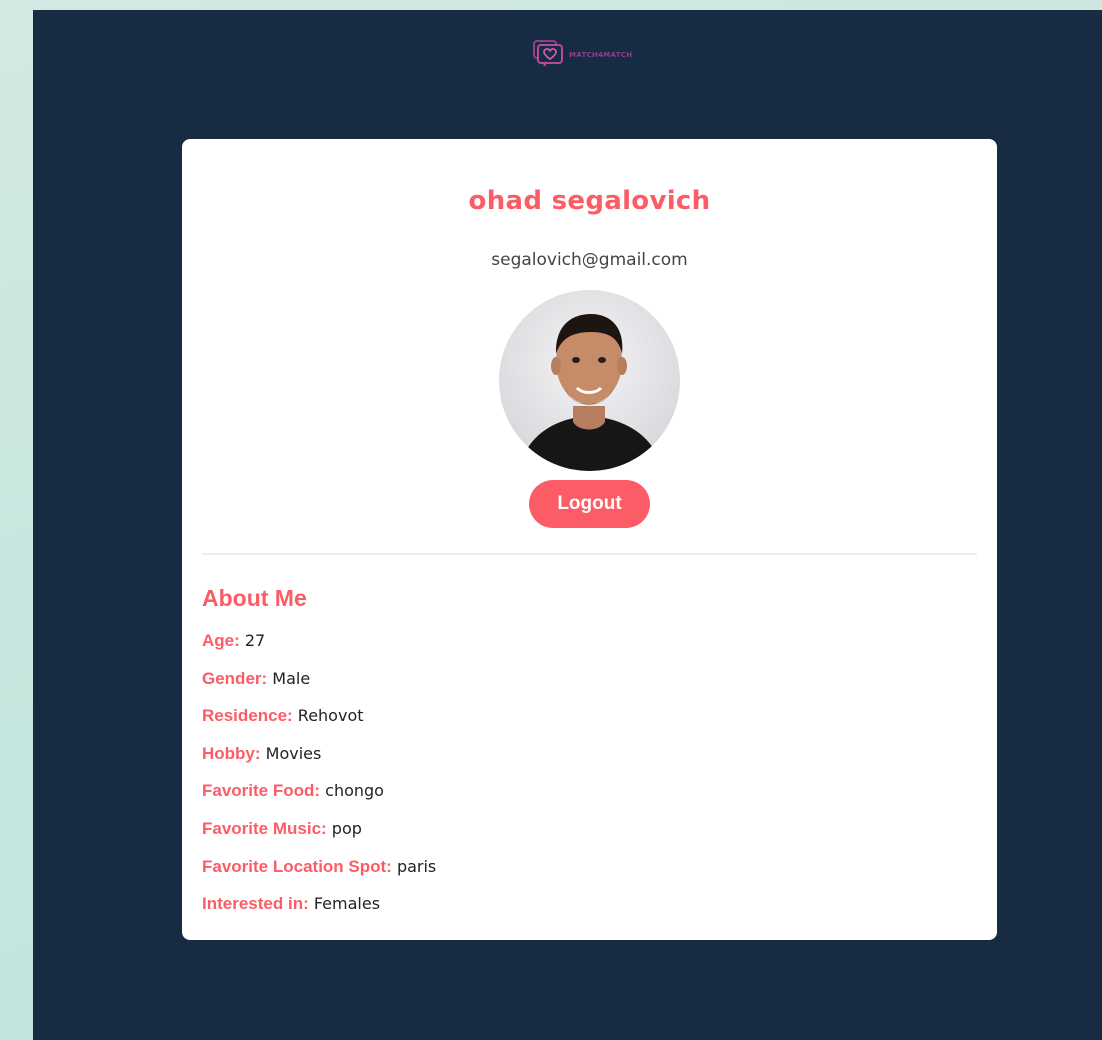 This screenshot has height=1040, width=1102. Describe the element at coordinates (548, 55) in the screenshot. I see `heart-chat-icon` at that location.